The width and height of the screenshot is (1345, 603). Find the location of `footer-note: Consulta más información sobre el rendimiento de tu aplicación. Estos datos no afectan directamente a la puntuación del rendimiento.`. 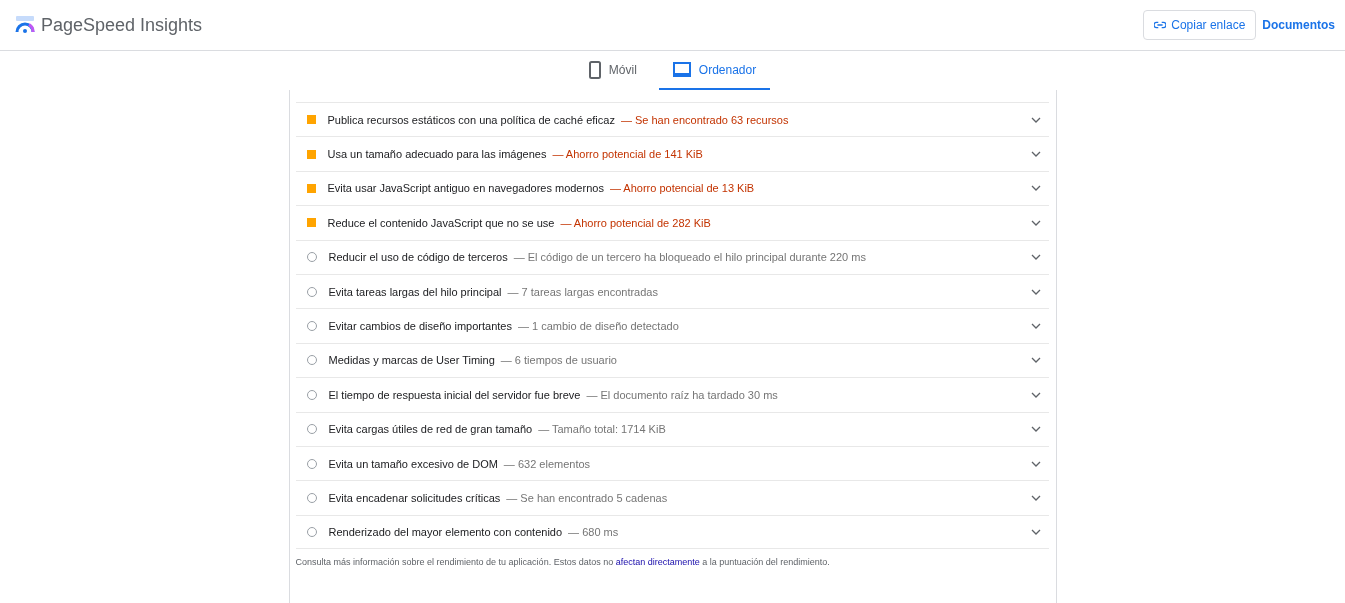

footer-note: Consulta más información sobre el rendimiento de tu aplicación. Estos datos no afectan directamente a la puntuación del rendimiento. is located at coordinates (563, 562).